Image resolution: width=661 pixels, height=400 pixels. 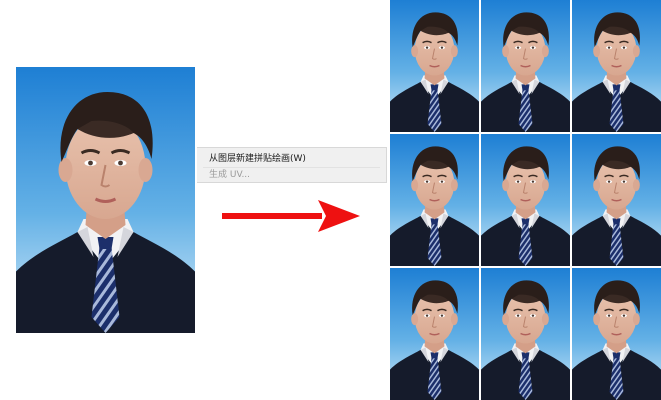 What do you see at coordinates (257, 159) in the screenshot?
I see `menu-item-new-tiled-painting: 从图层新建拼贴绘画(W)` at bounding box center [257, 159].